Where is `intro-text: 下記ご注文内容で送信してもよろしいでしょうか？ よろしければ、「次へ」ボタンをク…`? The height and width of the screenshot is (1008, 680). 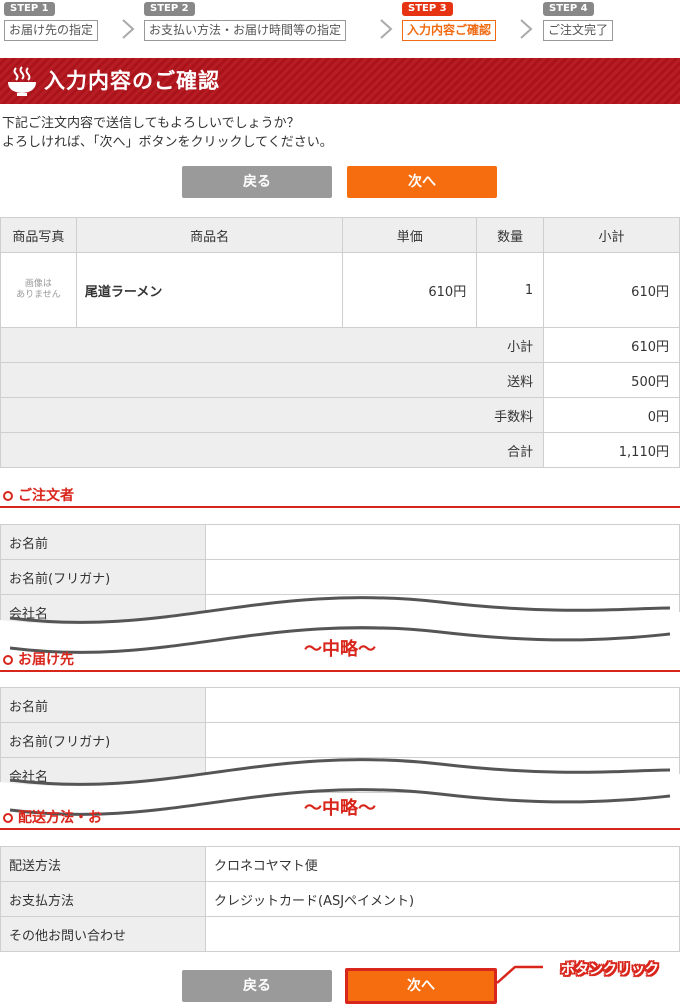
intro-text: 下記ご注文内容で送信してもよろしいでしょうか？ よろしければ、「次へ」ボタンをク… is located at coordinates (167, 133).